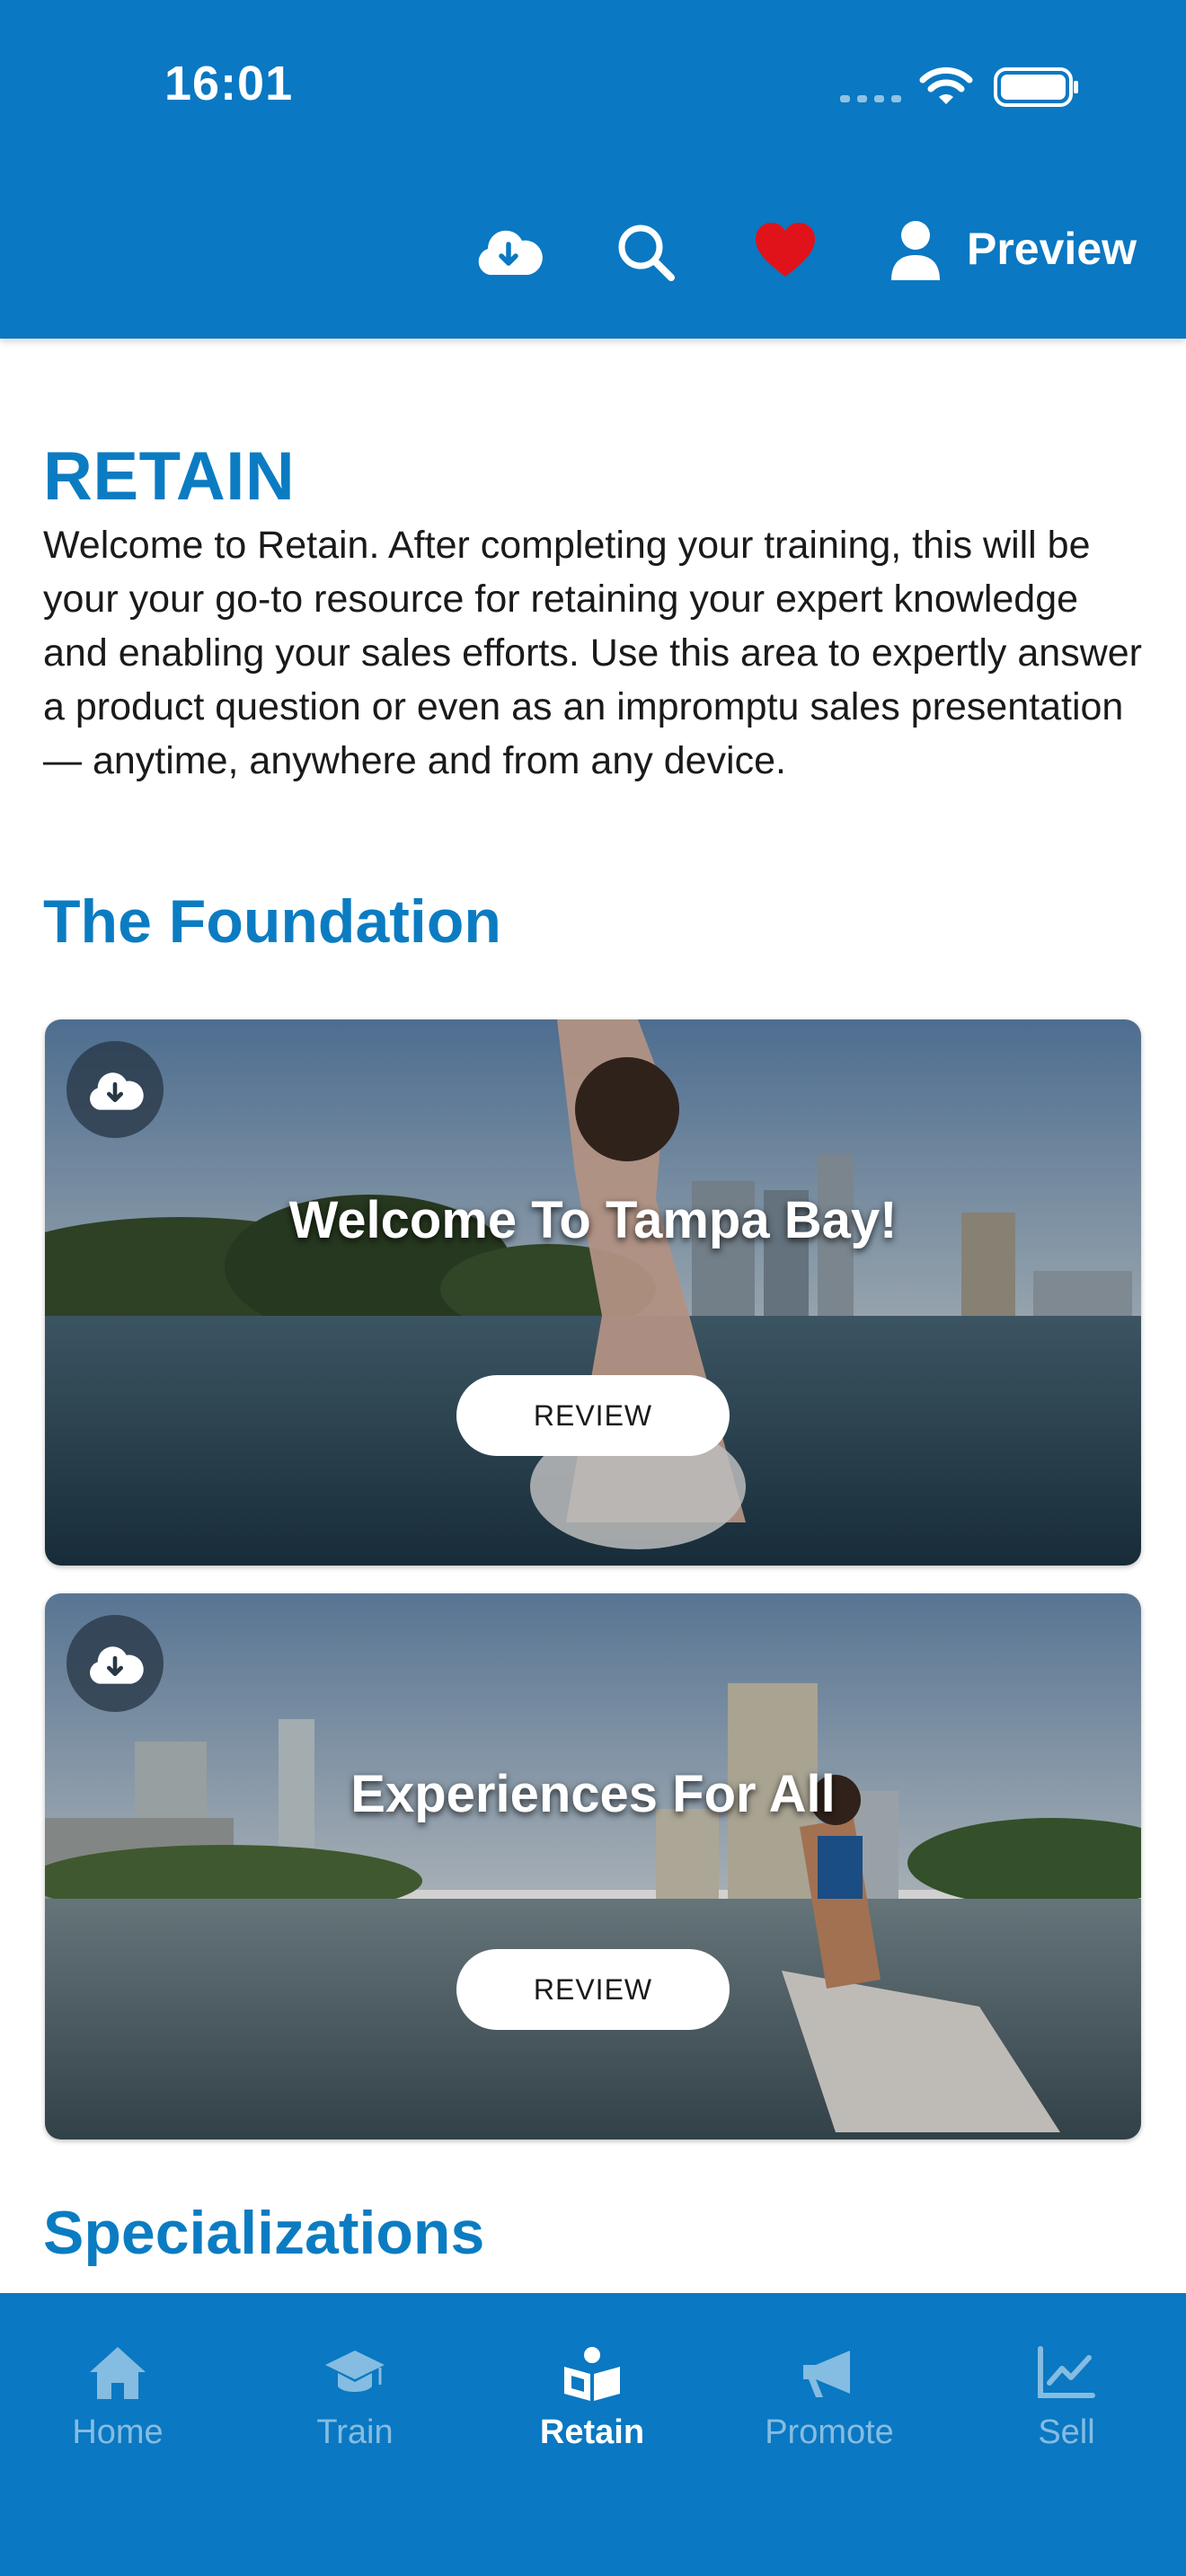 The image size is (1186, 2576). What do you see at coordinates (1066, 2372) in the screenshot?
I see `chart-line-icon` at bounding box center [1066, 2372].